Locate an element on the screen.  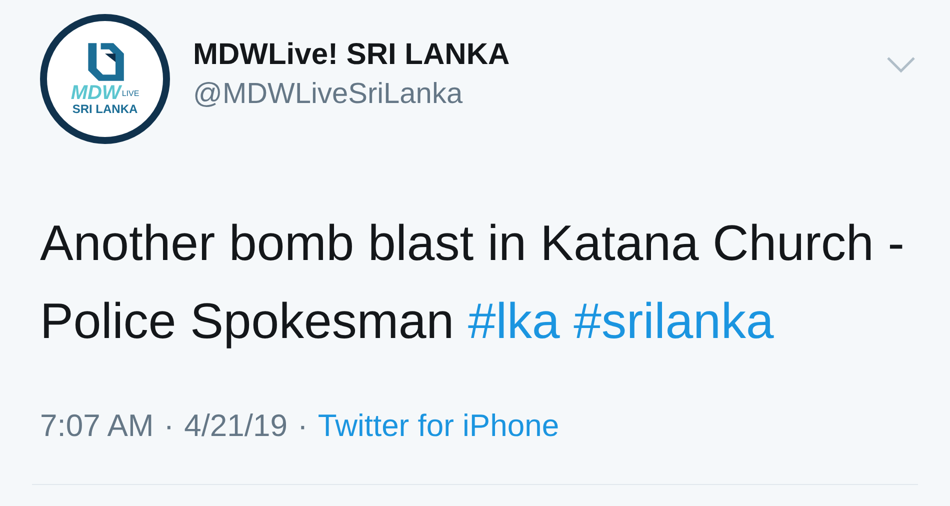
display-name: MDWLive! SRI LANKA is located at coordinates (351, 55).